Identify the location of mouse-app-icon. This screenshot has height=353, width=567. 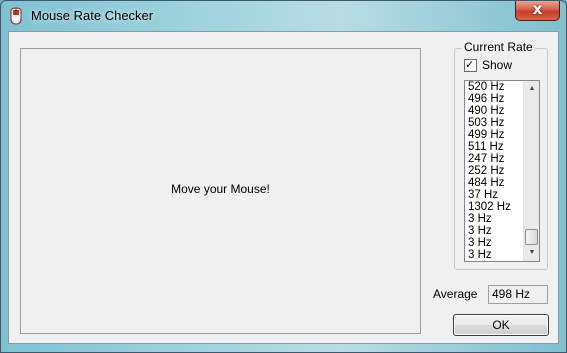
(16, 16).